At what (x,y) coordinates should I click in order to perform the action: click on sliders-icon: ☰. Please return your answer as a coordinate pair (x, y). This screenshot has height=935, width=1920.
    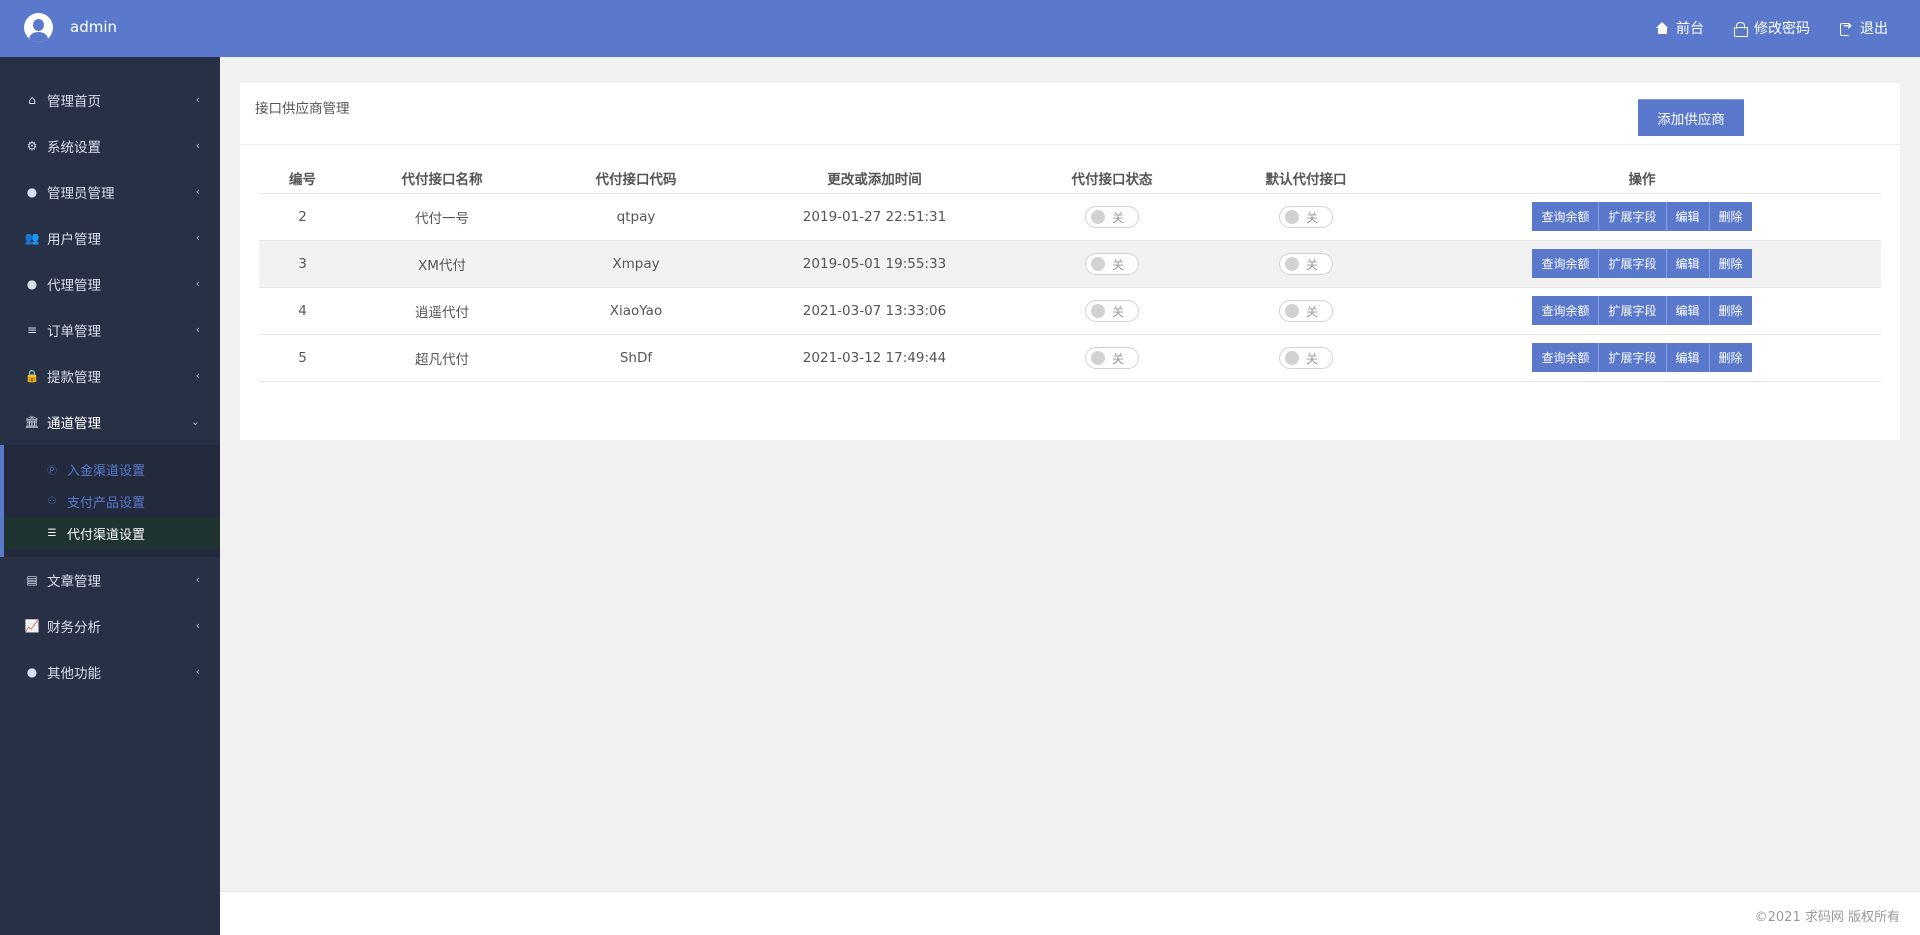
    Looking at the image, I should click on (52, 533).